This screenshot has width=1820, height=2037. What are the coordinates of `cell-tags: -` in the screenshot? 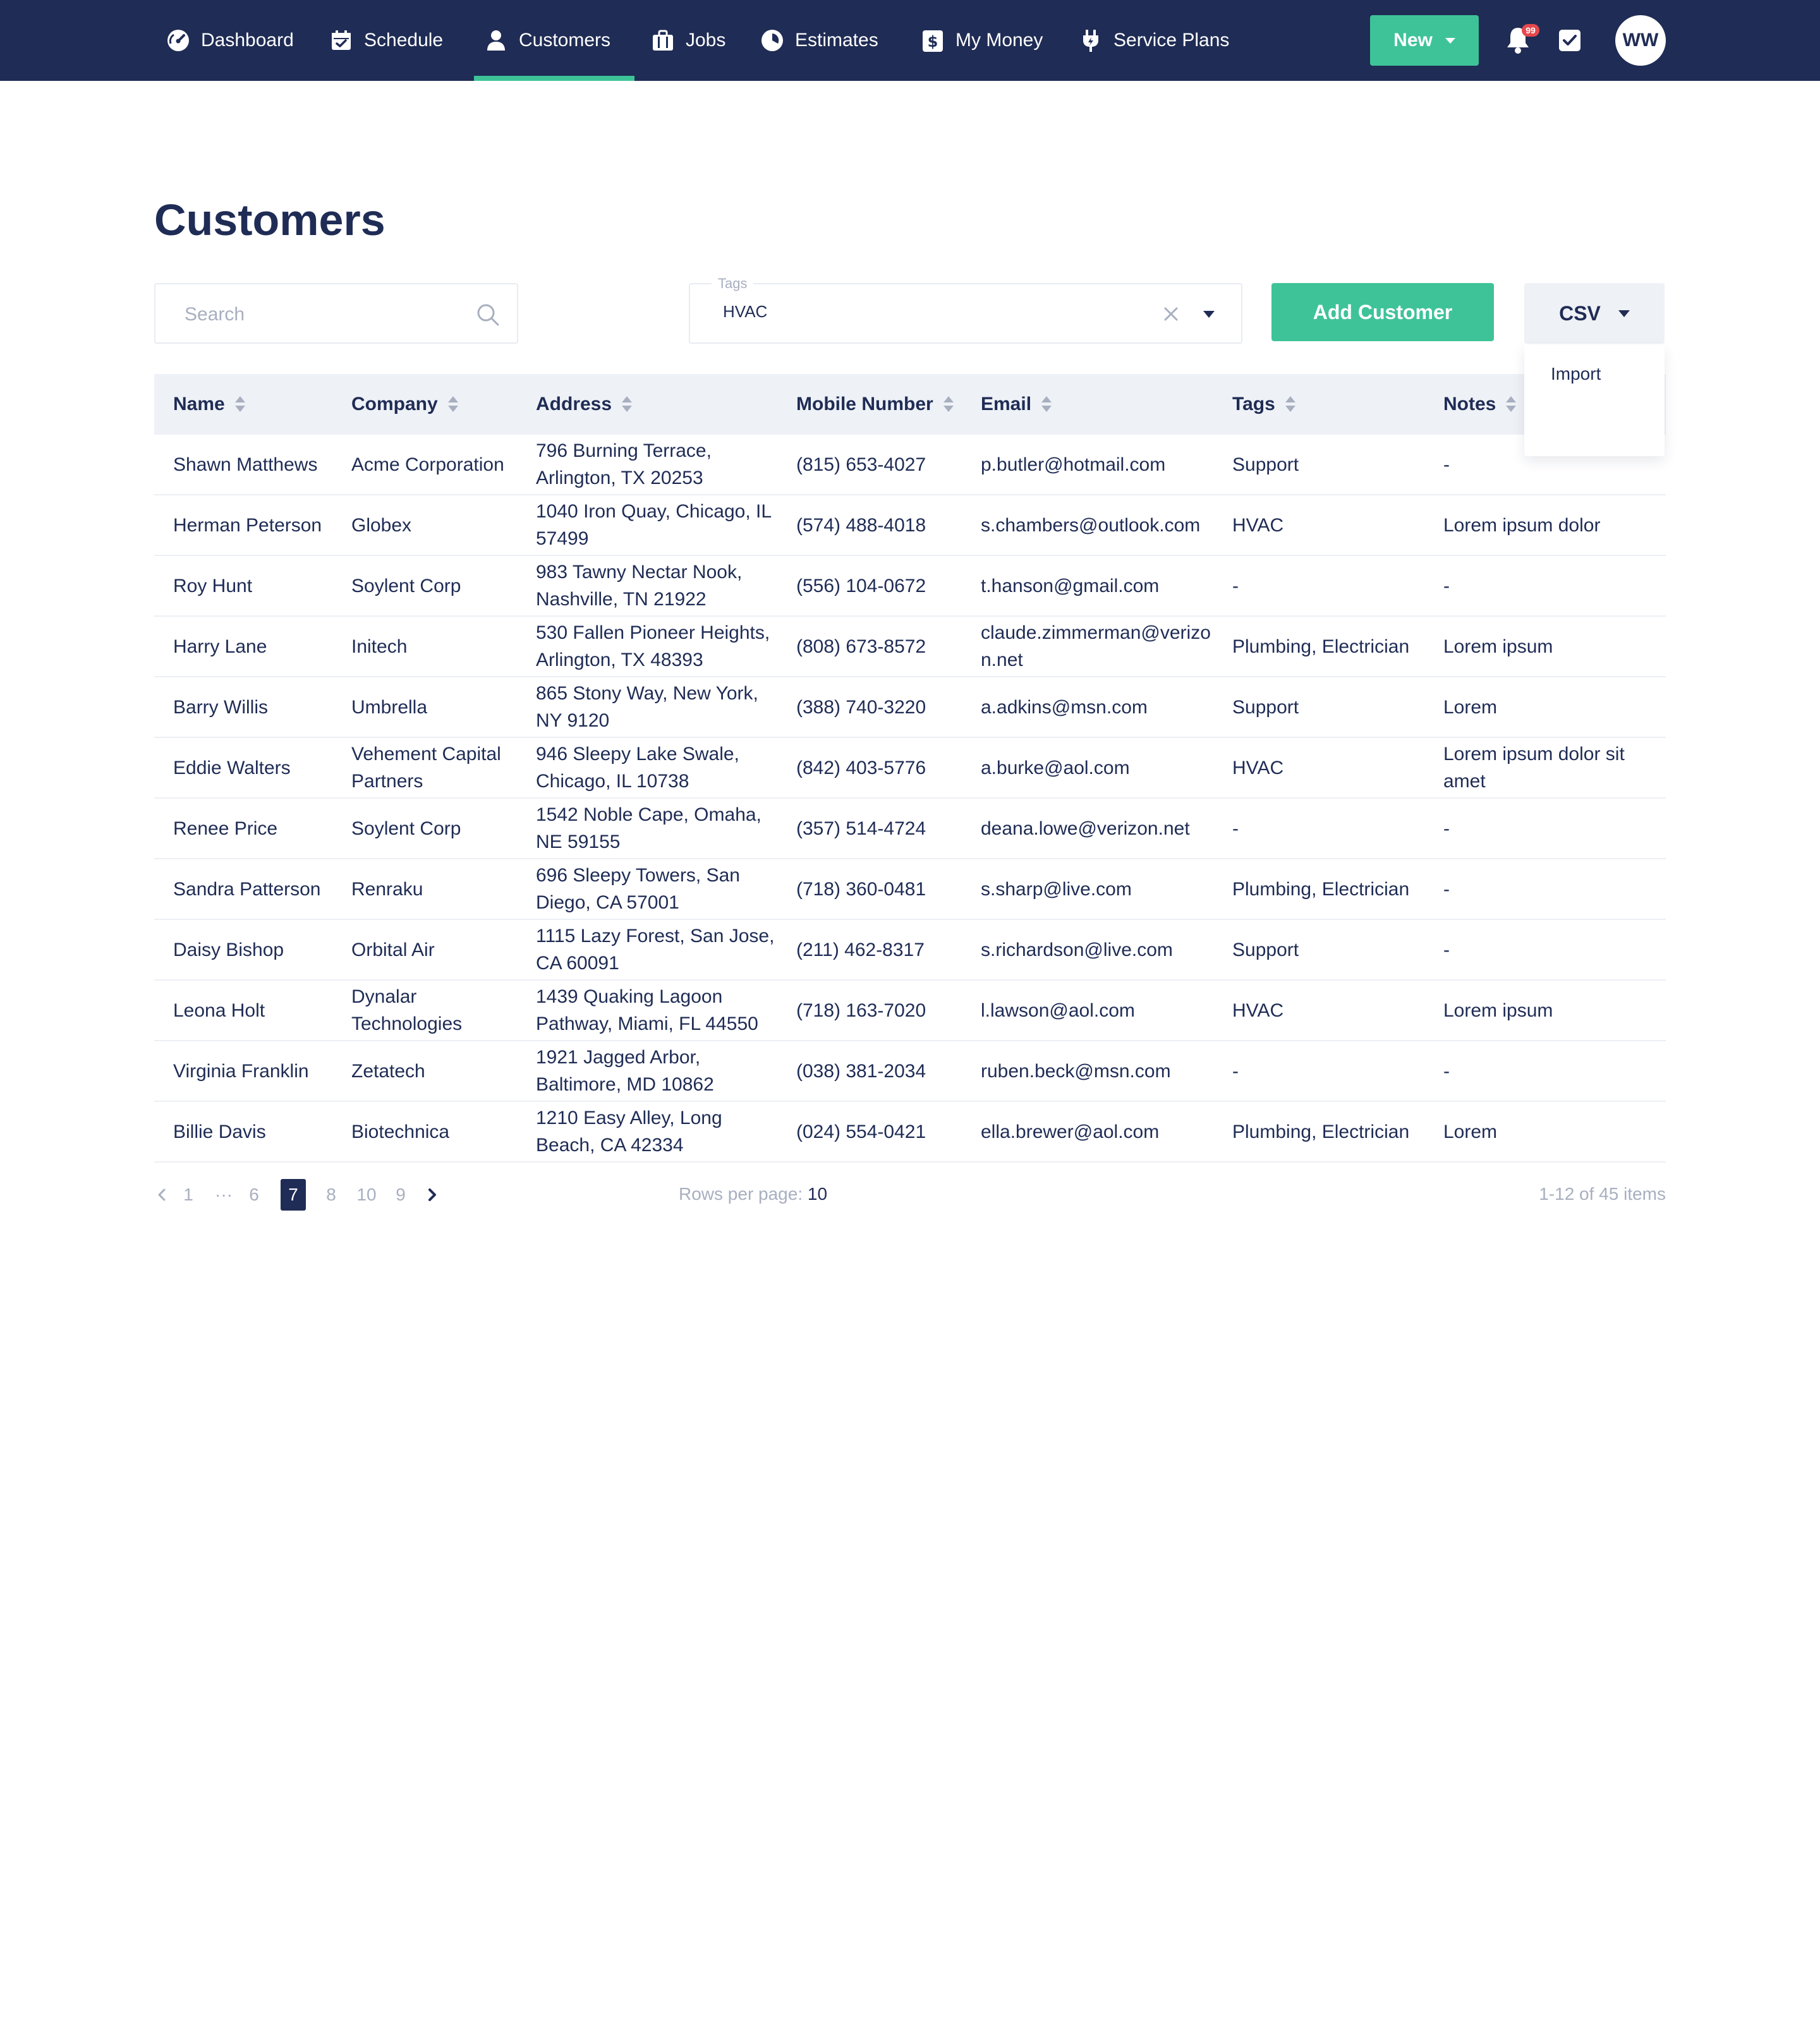 It's located at (1235, 828).